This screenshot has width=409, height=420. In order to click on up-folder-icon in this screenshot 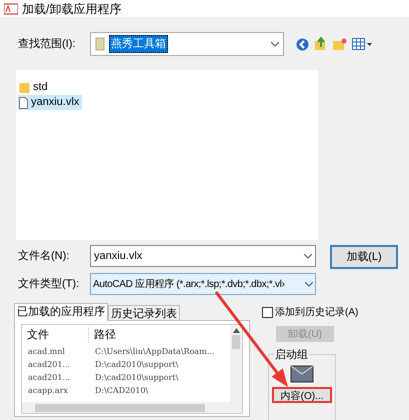, I will do `click(320, 44)`.